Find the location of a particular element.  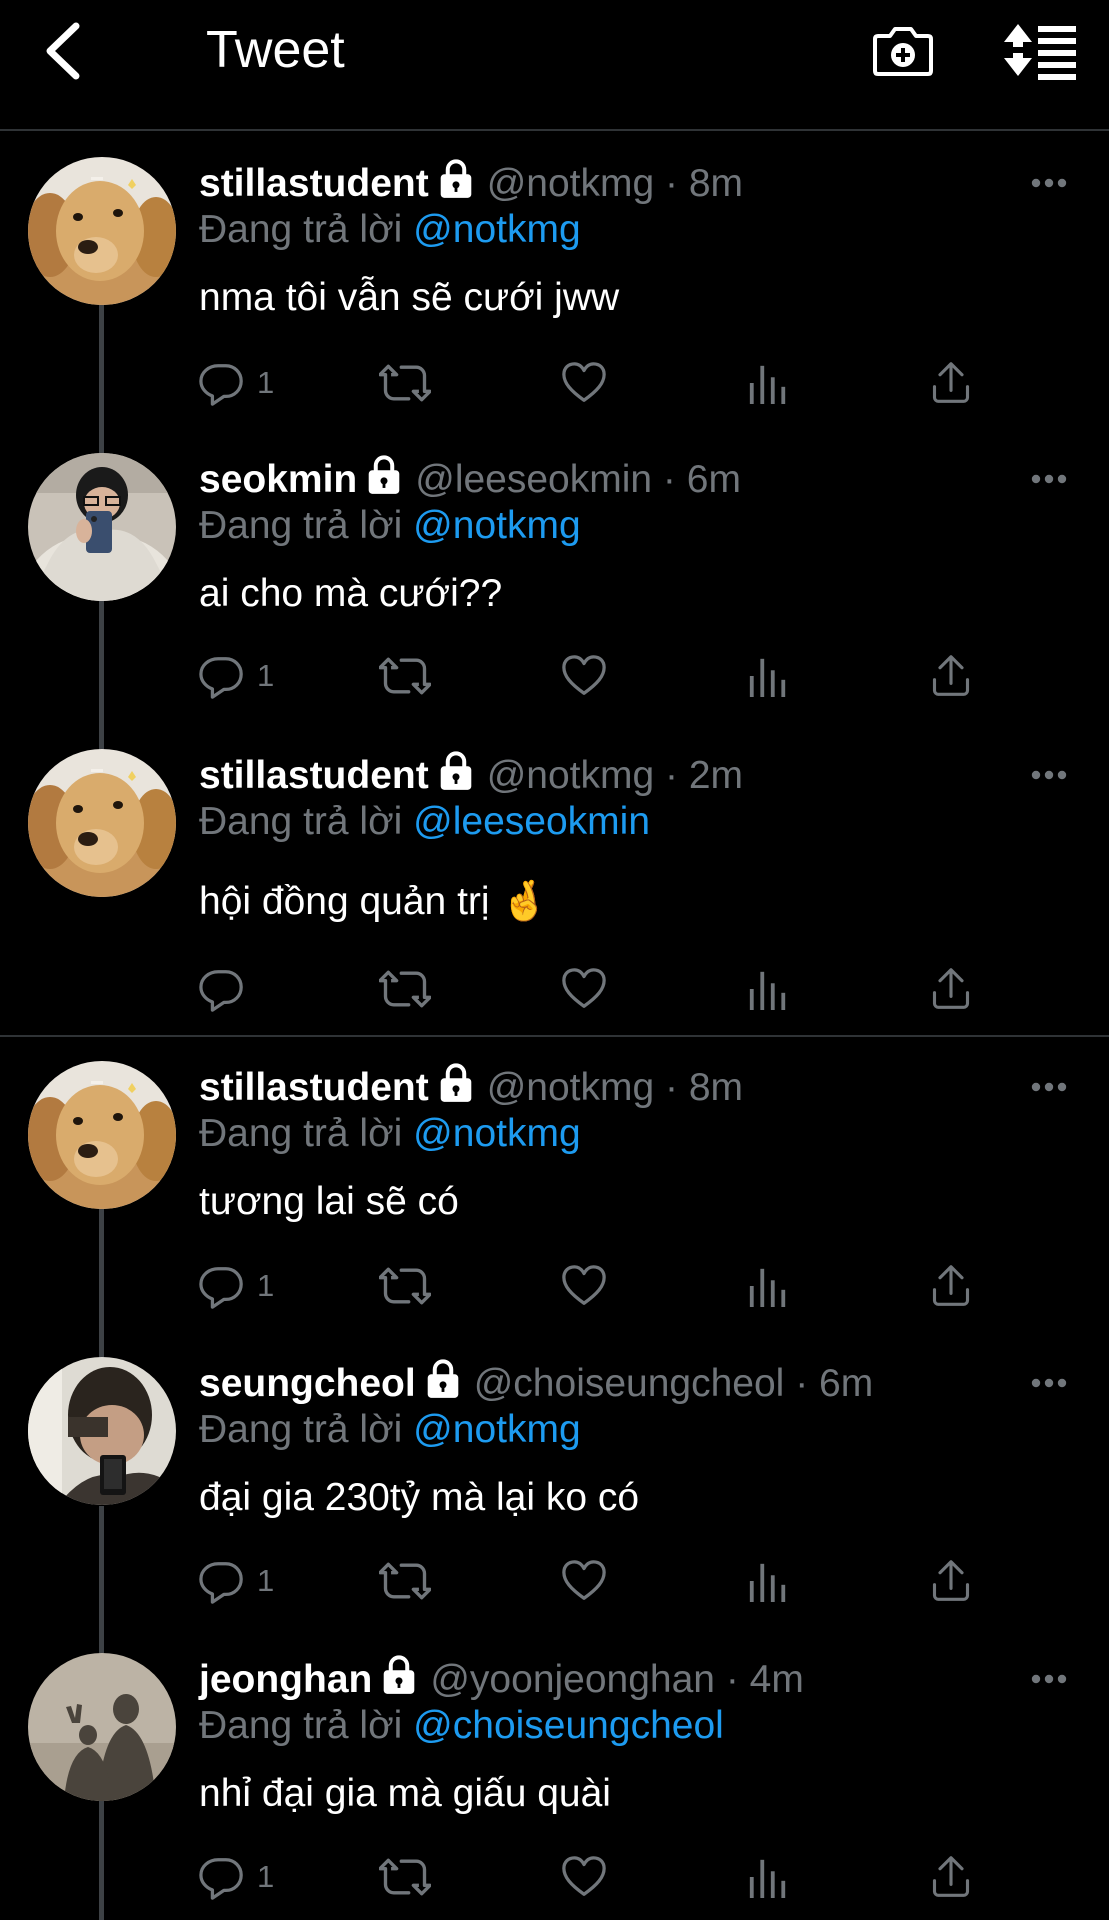

action-bar: 1 is located at coordinates (599, 1286).